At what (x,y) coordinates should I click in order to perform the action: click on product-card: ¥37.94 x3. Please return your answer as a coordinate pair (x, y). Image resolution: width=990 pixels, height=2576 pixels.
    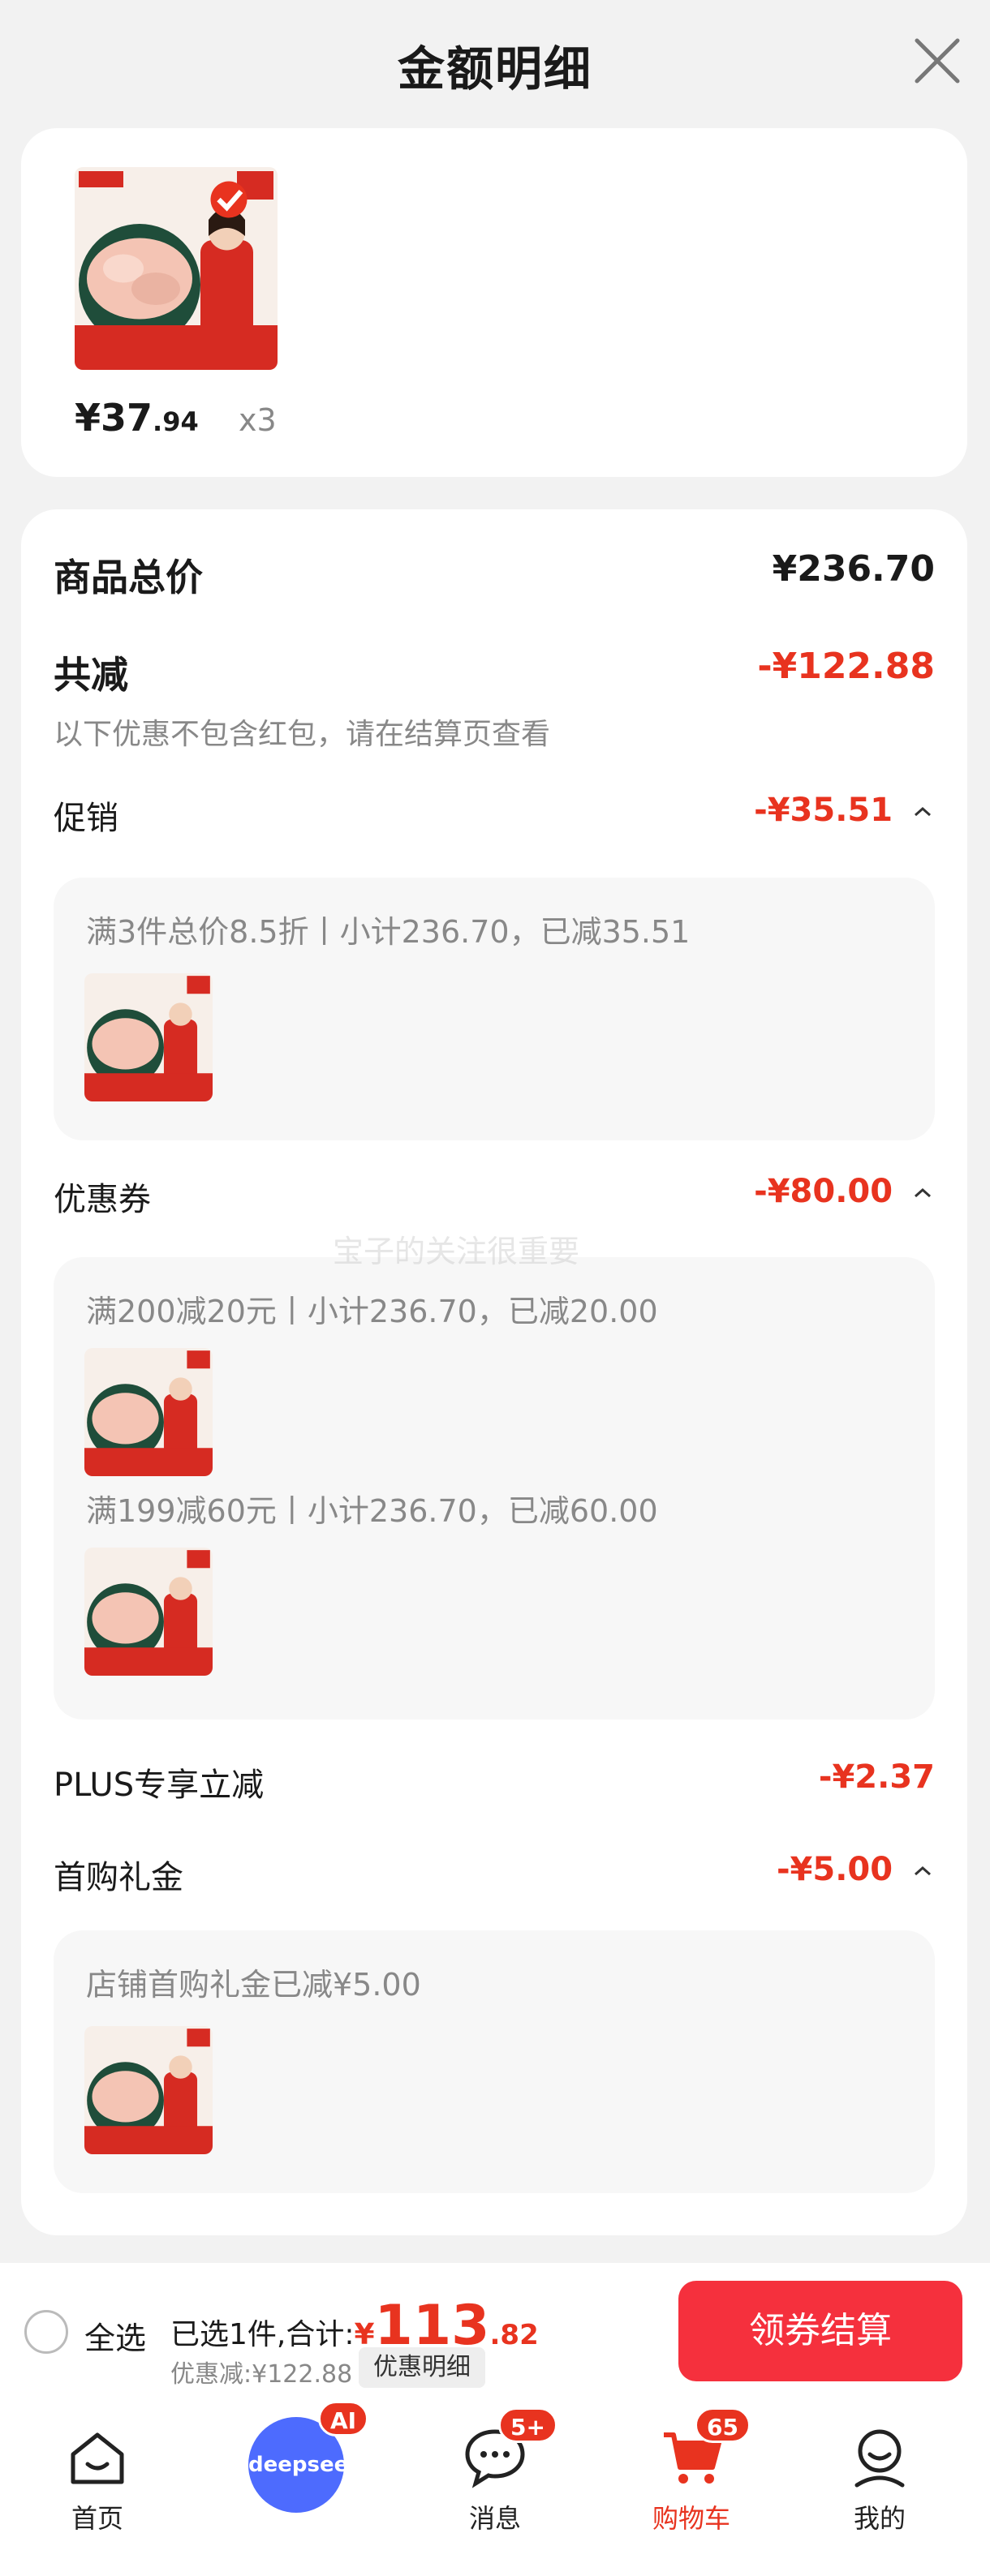
    Looking at the image, I should click on (494, 302).